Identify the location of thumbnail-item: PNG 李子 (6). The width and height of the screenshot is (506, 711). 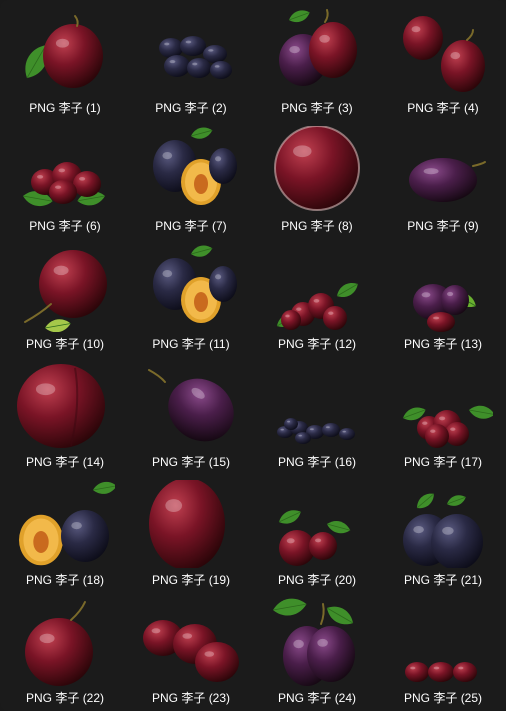
(65, 181).